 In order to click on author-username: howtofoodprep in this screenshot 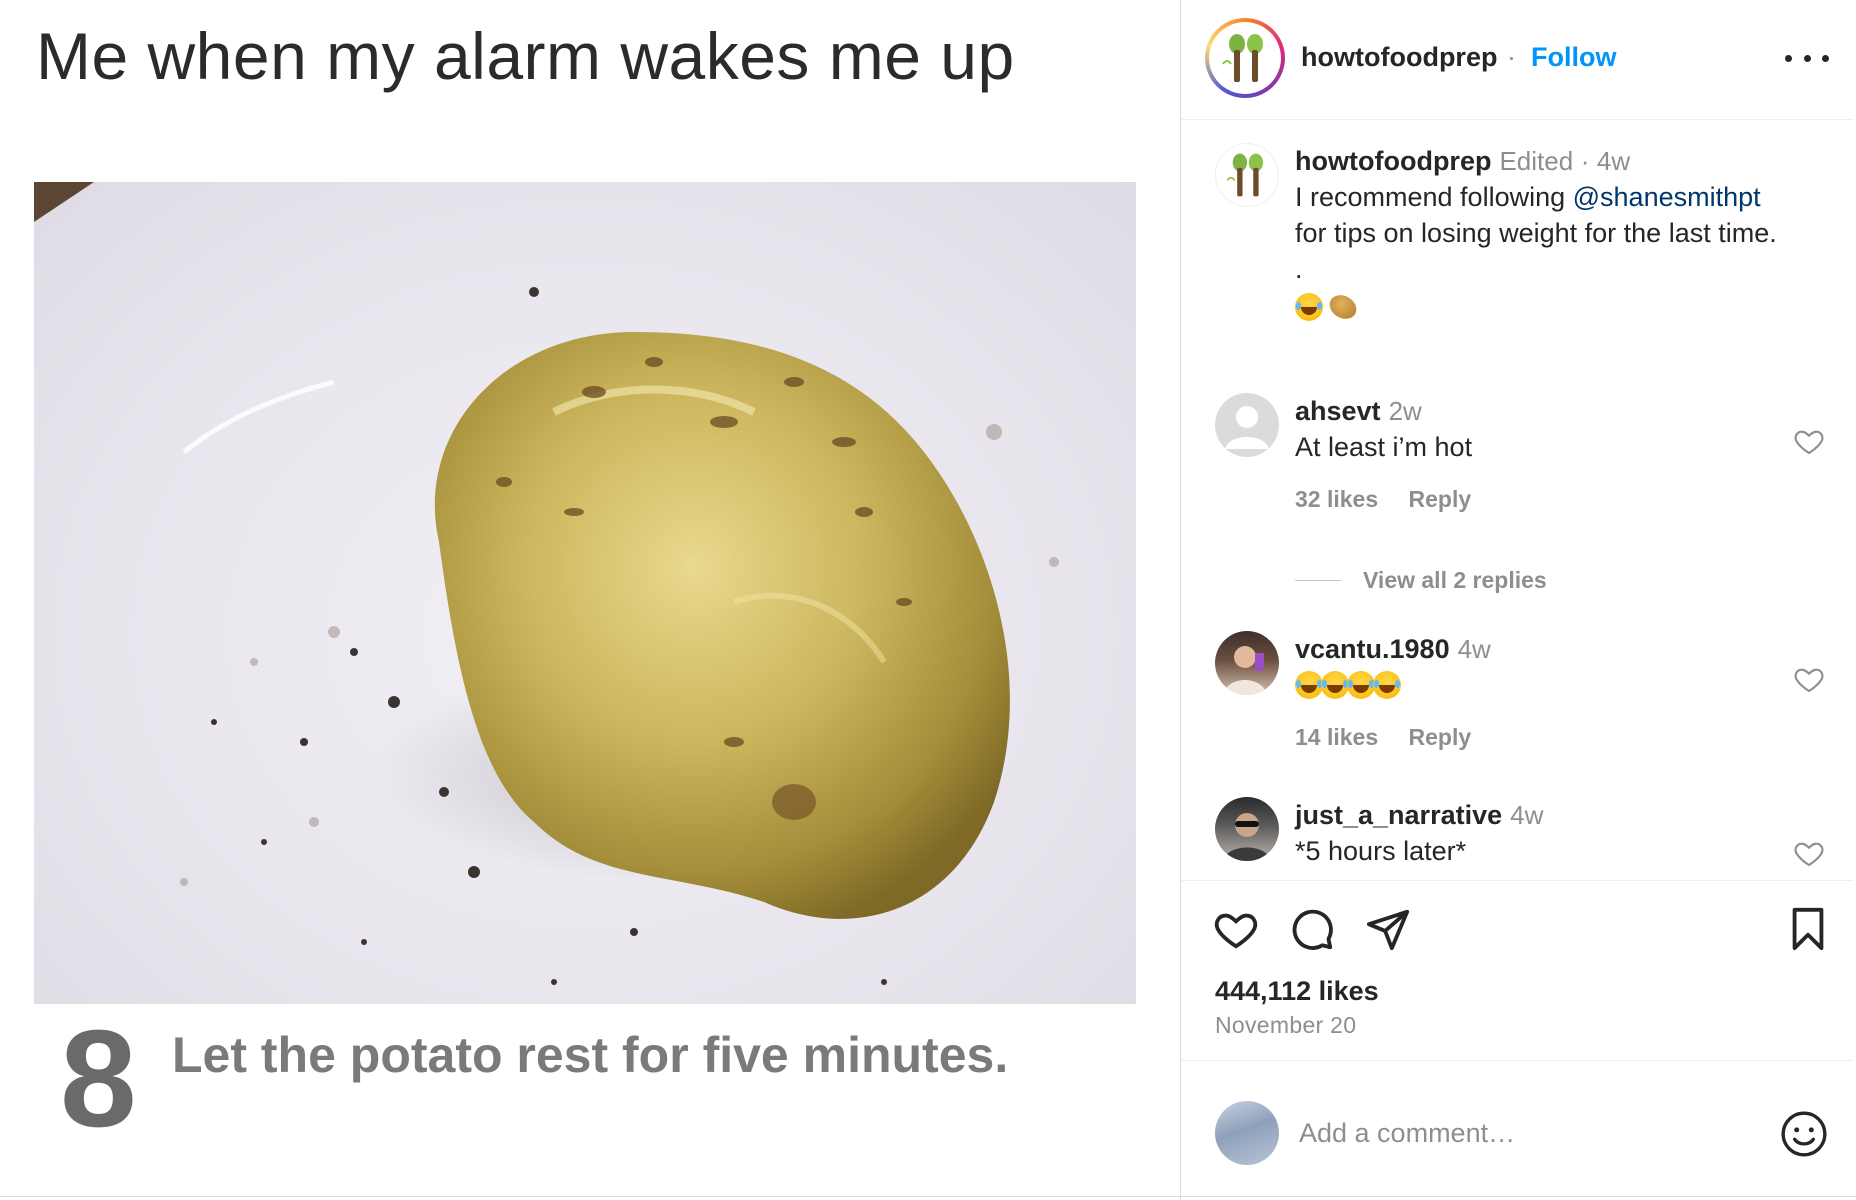, I will do `click(1399, 57)`.